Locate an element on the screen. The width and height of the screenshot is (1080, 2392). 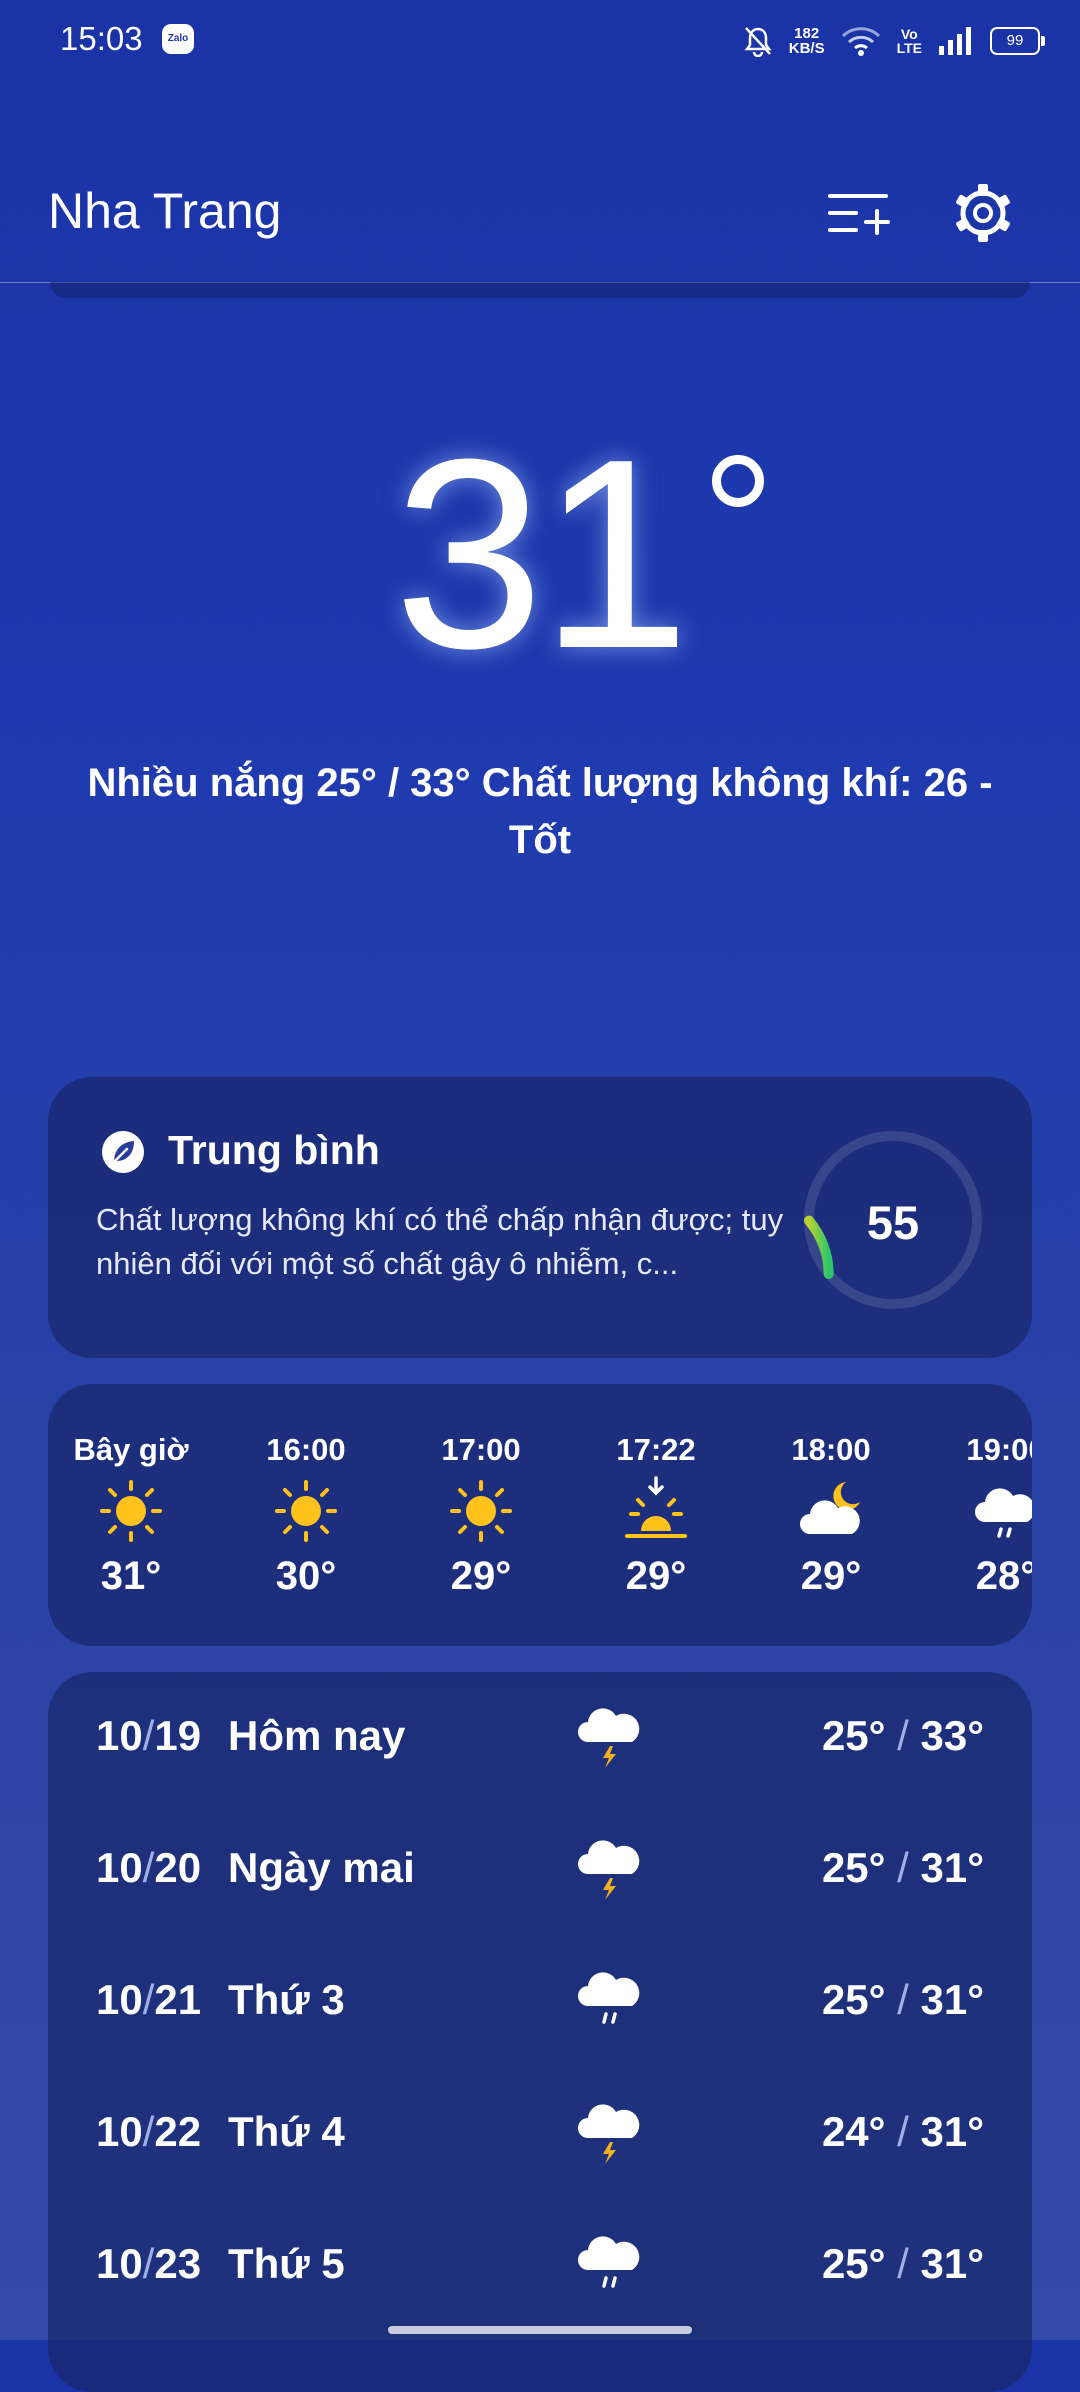
day-date: 10/19 is located at coordinates (148, 1736).